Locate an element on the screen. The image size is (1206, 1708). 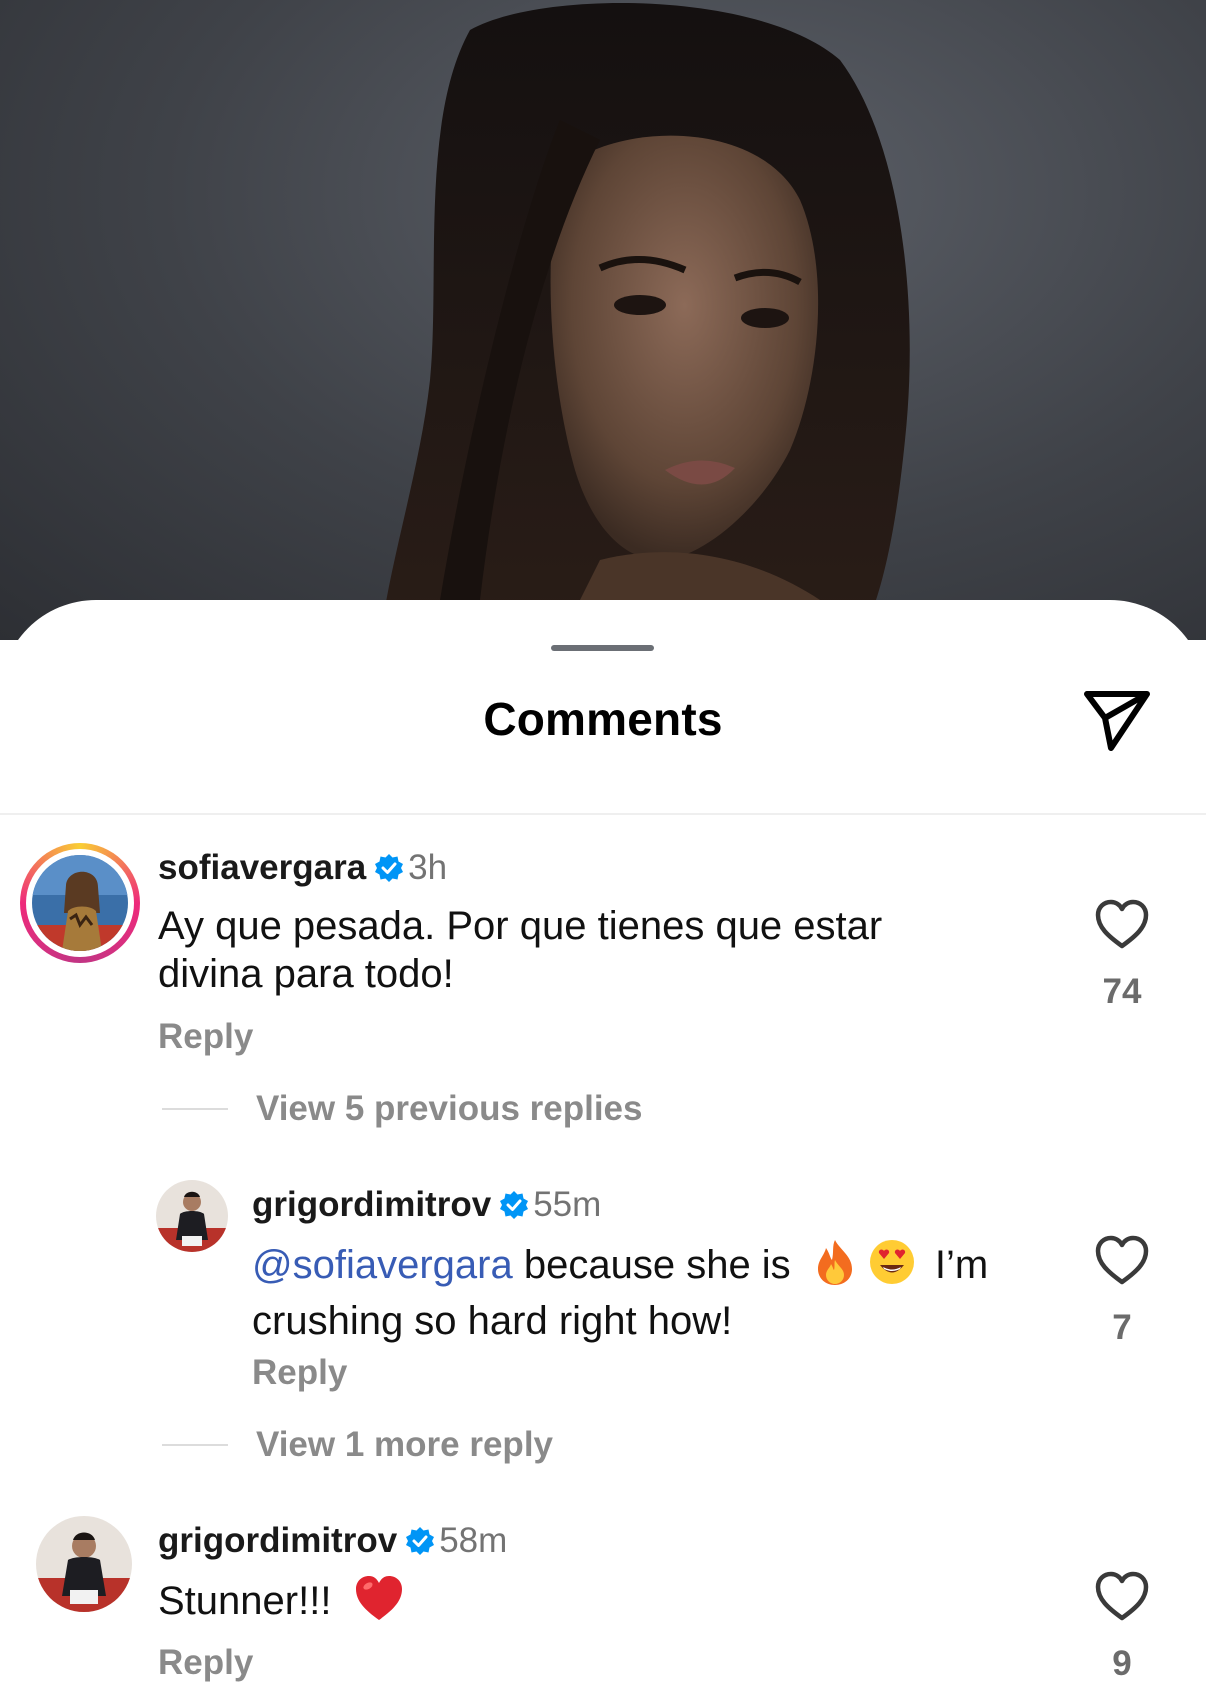
comment-meta: grigordimitrov 55m is located at coordinates (426, 1205).